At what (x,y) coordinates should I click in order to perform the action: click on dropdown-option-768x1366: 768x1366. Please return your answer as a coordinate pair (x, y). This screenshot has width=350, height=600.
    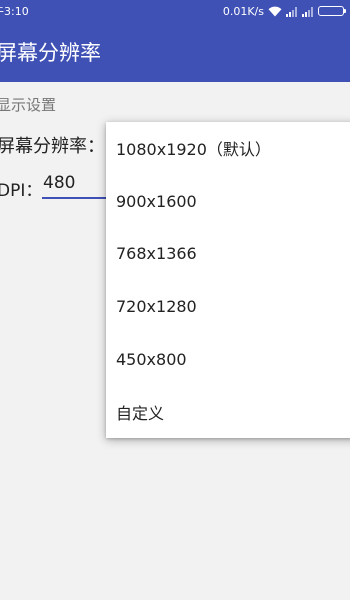
    Looking at the image, I should click on (228, 253).